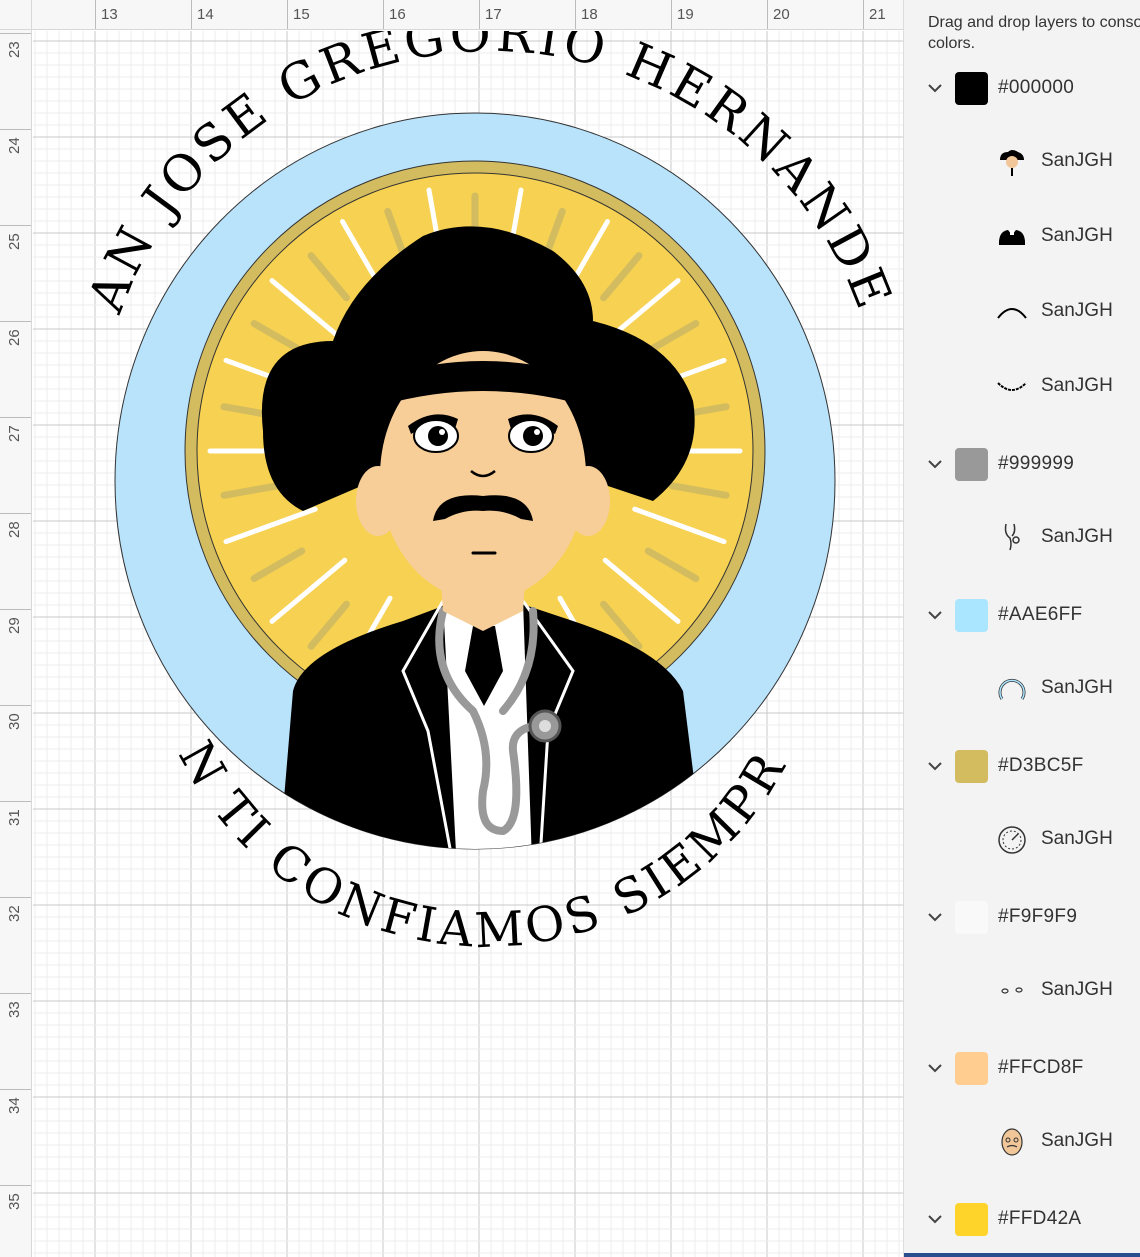  What do you see at coordinates (533, 436) in the screenshot?
I see `pupil-right` at bounding box center [533, 436].